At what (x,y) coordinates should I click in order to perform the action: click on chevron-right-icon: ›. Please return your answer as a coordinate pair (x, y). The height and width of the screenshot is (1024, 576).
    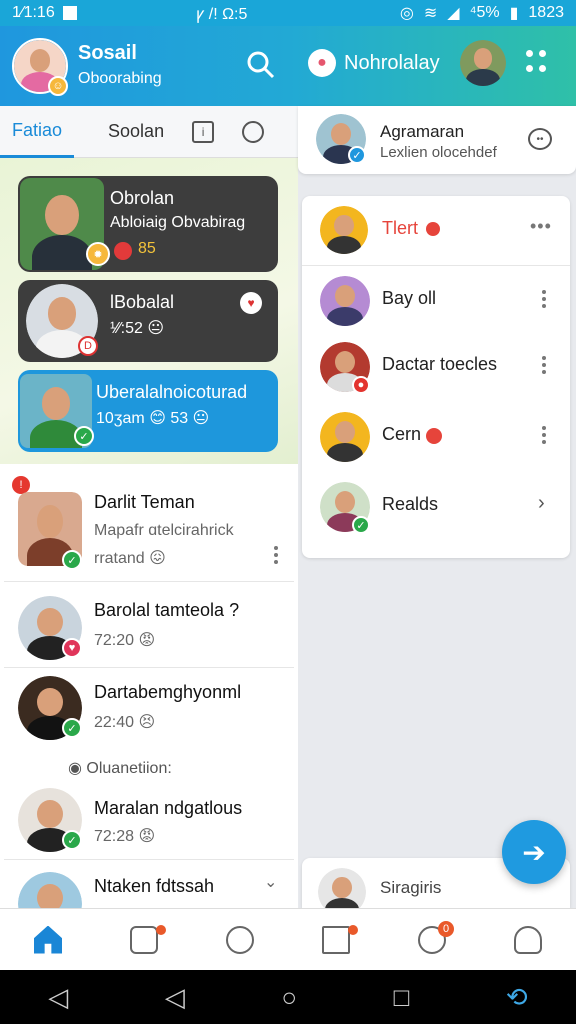
    Looking at the image, I should click on (541, 503).